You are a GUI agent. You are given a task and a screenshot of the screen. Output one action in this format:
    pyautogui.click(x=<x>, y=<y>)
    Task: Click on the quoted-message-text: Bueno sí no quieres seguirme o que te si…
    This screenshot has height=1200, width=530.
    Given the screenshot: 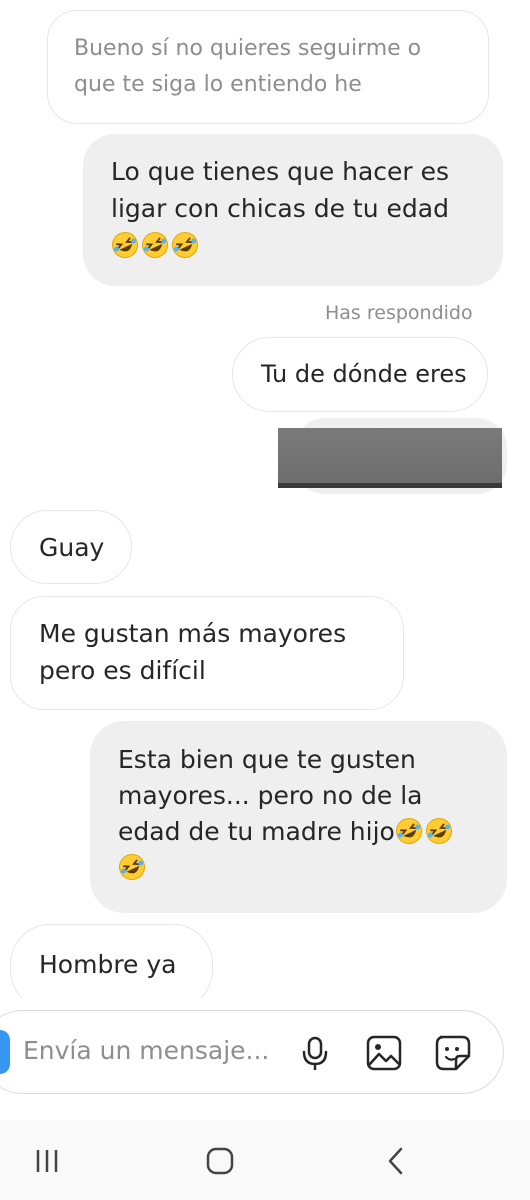 What is the action you would take?
    pyautogui.click(x=248, y=66)
    